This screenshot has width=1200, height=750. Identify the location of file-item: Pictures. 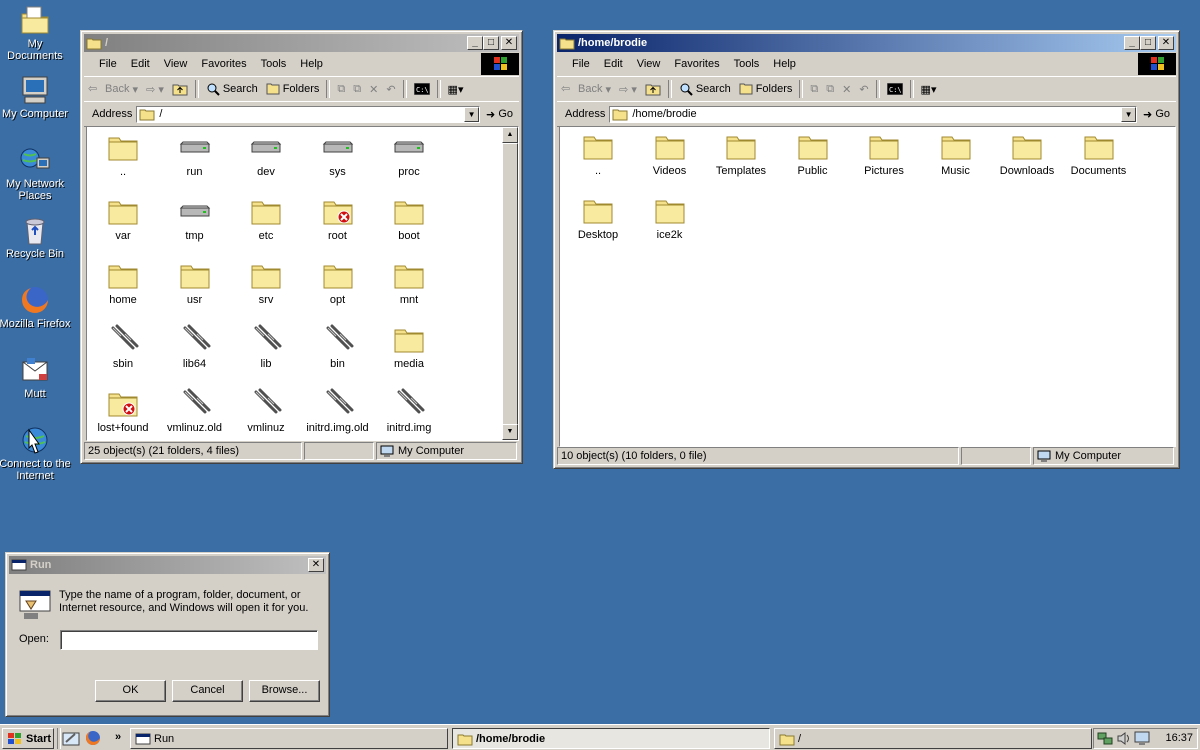
(884, 154).